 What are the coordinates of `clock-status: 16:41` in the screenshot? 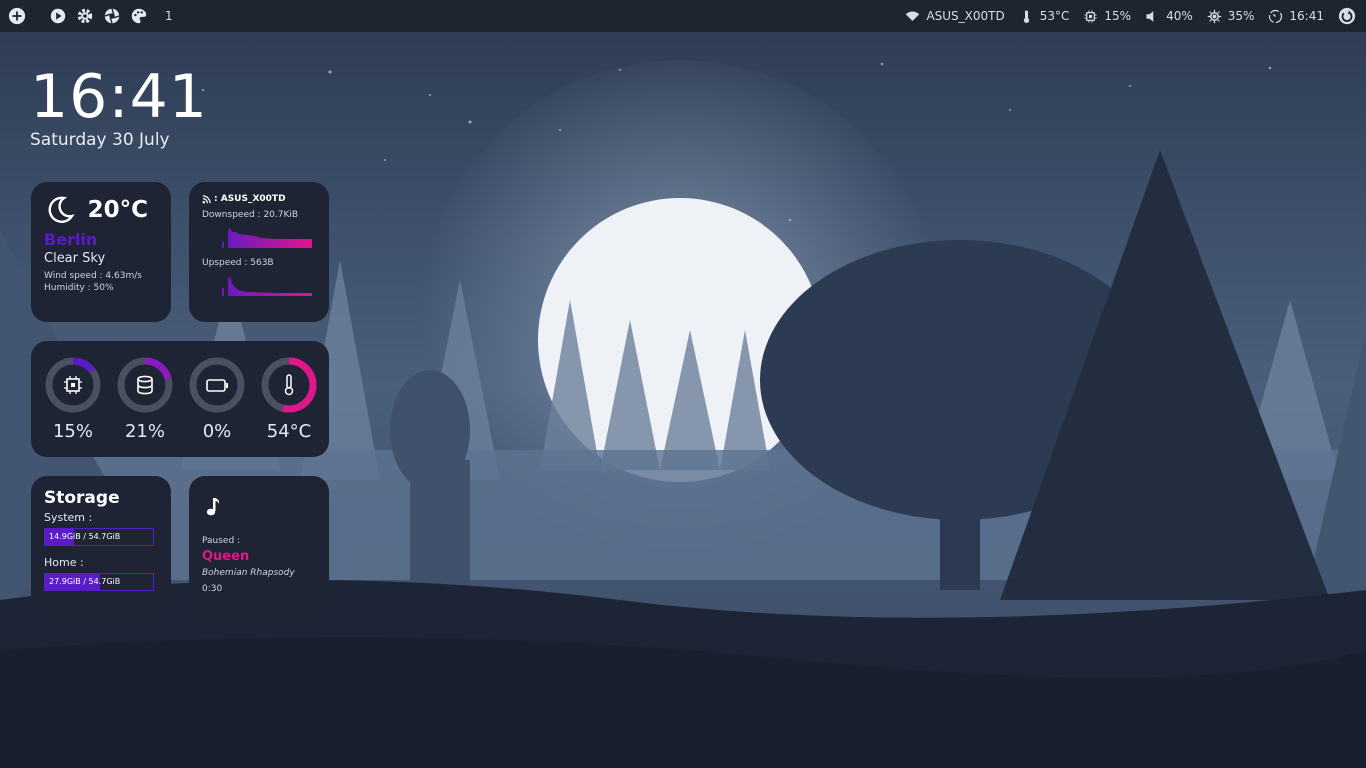 It's located at (1296, 16).